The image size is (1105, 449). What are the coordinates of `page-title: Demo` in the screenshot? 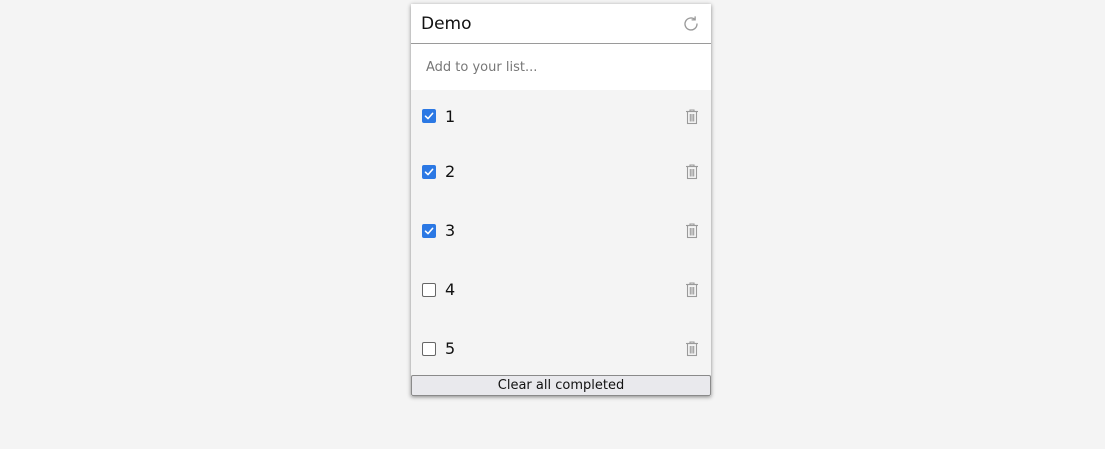 It's located at (446, 23).